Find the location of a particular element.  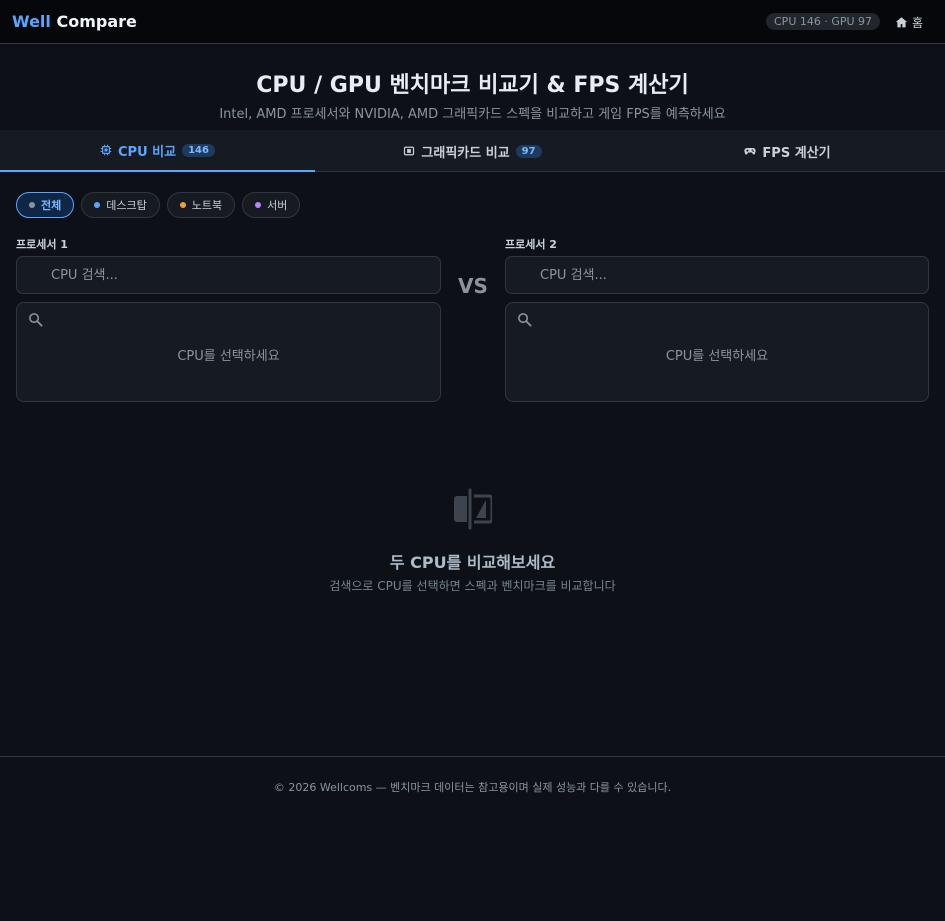

category-filter-group: 전체 데스크탑 노트북 서버 is located at coordinates (158, 205).